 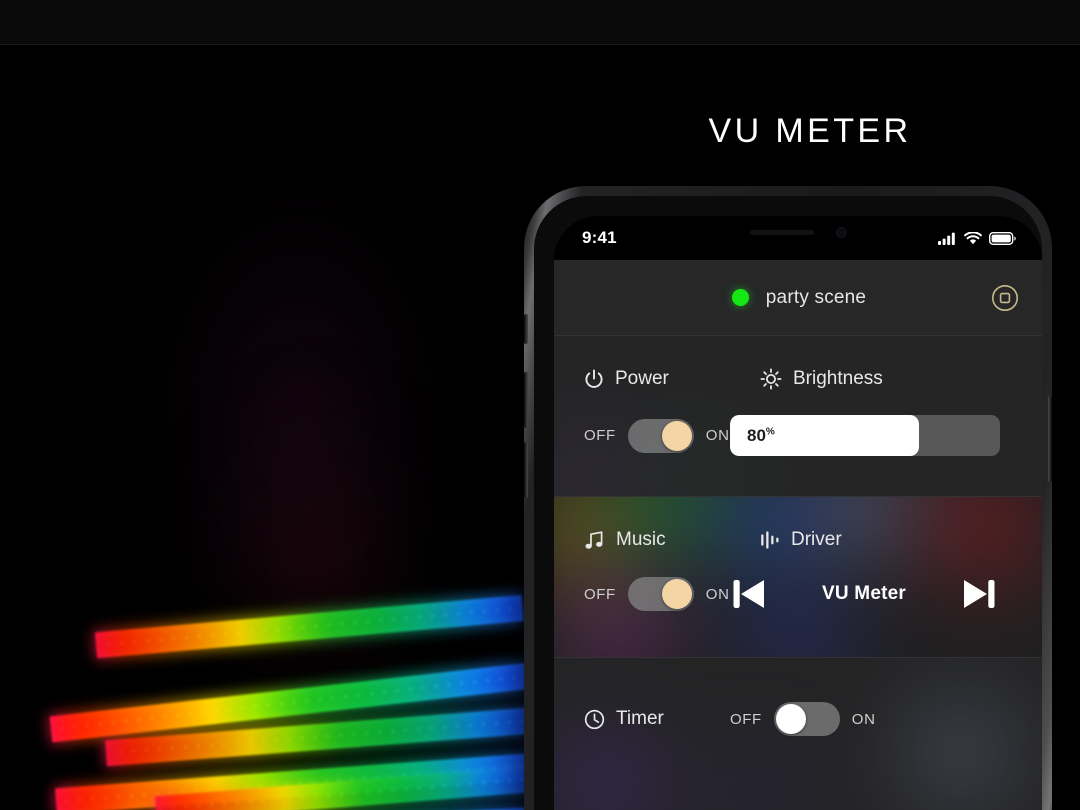 I want to click on power-label-group: Power, so click(x=657, y=379).